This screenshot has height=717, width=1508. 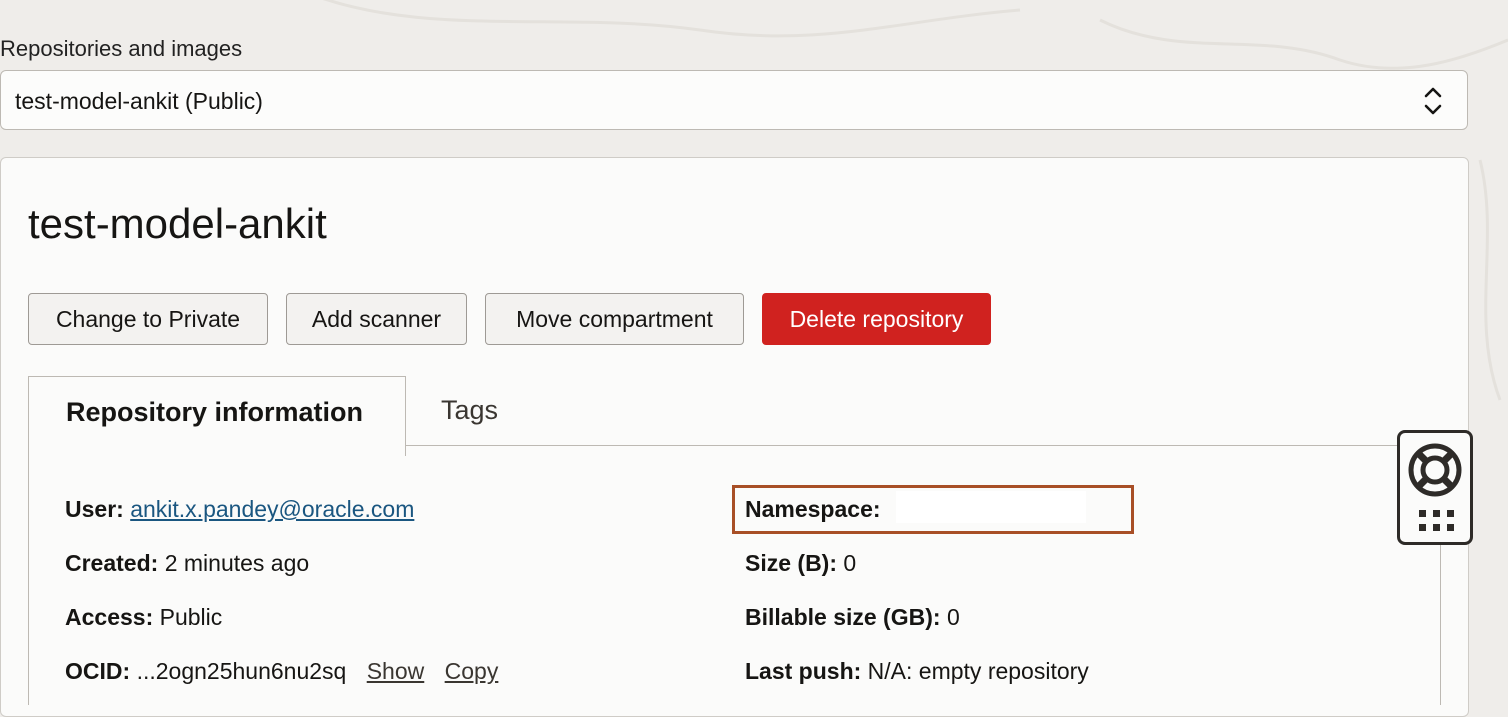 What do you see at coordinates (1433, 101) in the screenshot?
I see `chevron-up-down-icon` at bounding box center [1433, 101].